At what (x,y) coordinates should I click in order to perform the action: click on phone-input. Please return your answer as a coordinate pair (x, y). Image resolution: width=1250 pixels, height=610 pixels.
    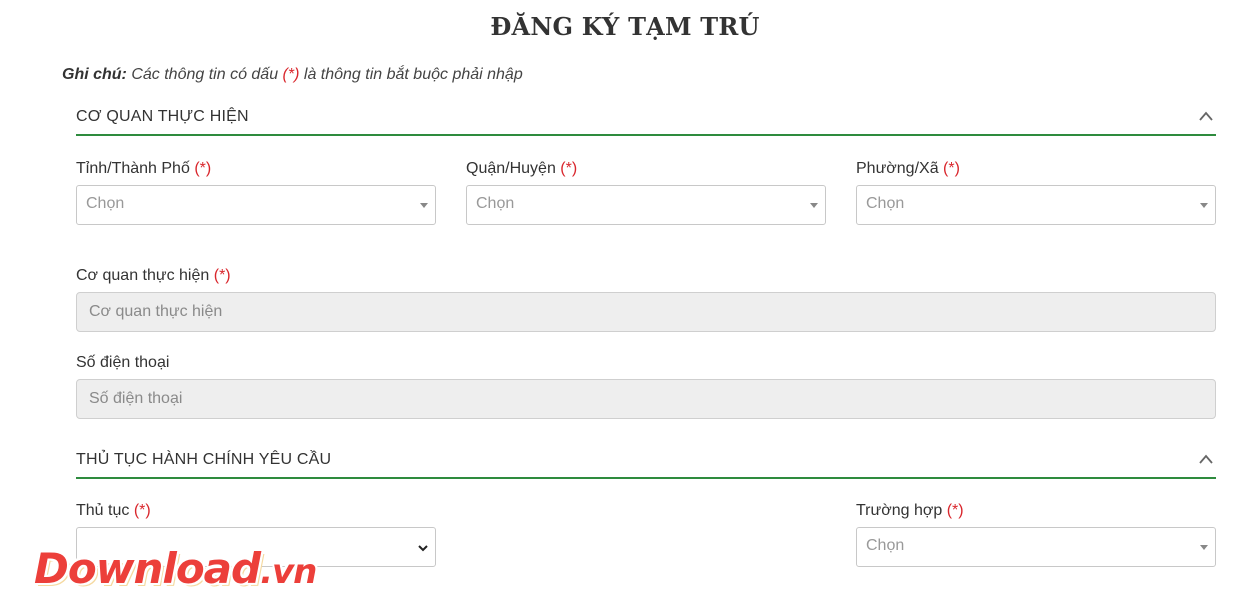
    Looking at the image, I should click on (646, 399).